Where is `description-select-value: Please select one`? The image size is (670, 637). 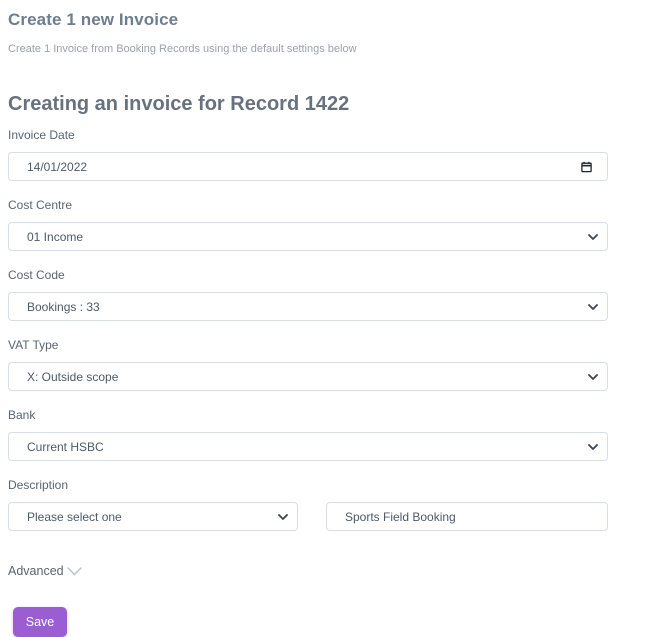 description-select-value: Please select one is located at coordinates (74, 516).